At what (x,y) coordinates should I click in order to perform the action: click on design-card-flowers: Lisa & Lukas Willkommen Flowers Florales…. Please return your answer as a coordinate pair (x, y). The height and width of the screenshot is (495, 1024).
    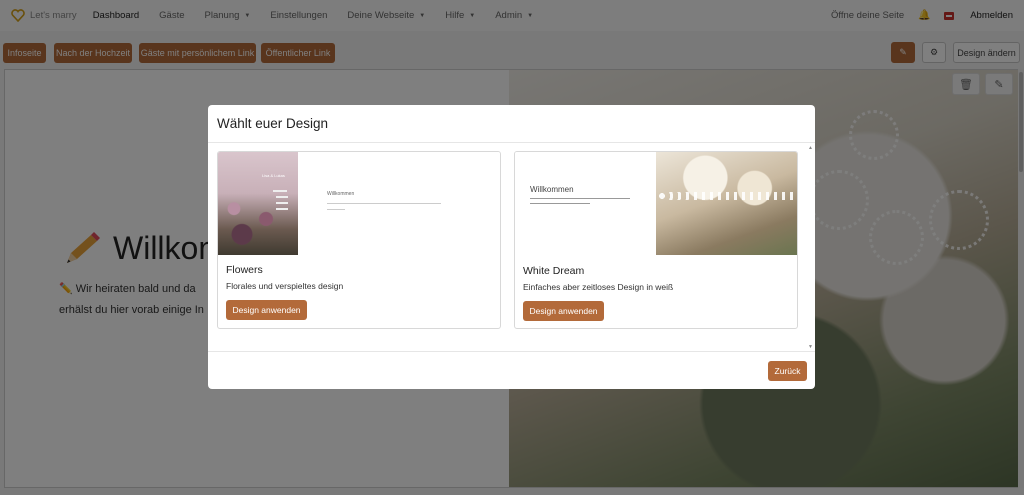
    Looking at the image, I should click on (359, 240).